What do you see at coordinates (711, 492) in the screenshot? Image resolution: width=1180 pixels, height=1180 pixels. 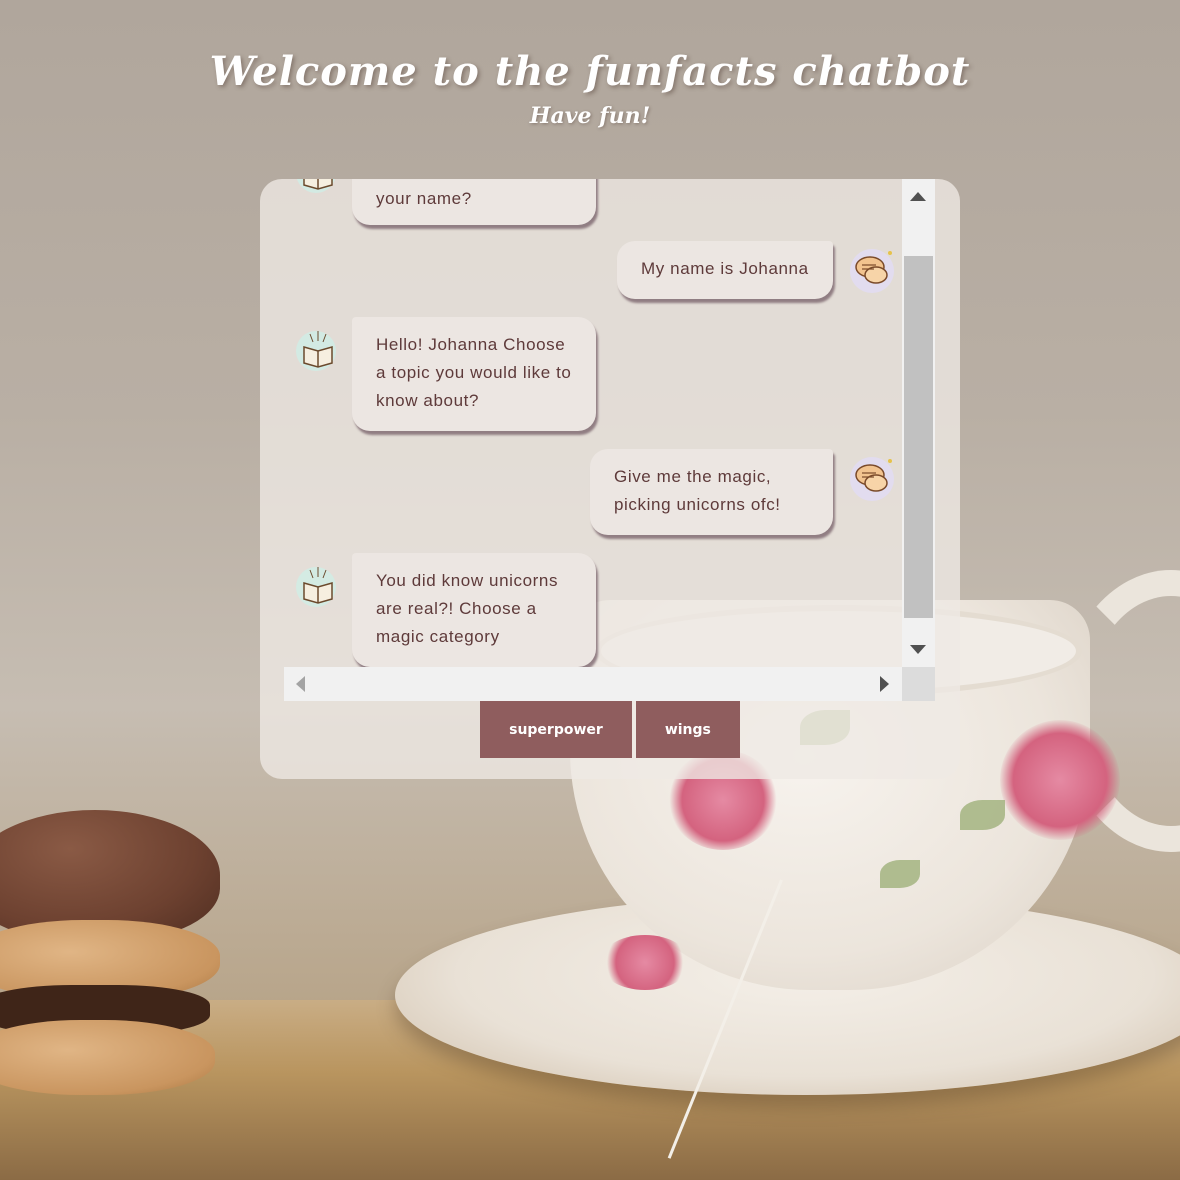 I see `chat-bubble-user: Give me the magic, picking unicorns ofc!` at bounding box center [711, 492].